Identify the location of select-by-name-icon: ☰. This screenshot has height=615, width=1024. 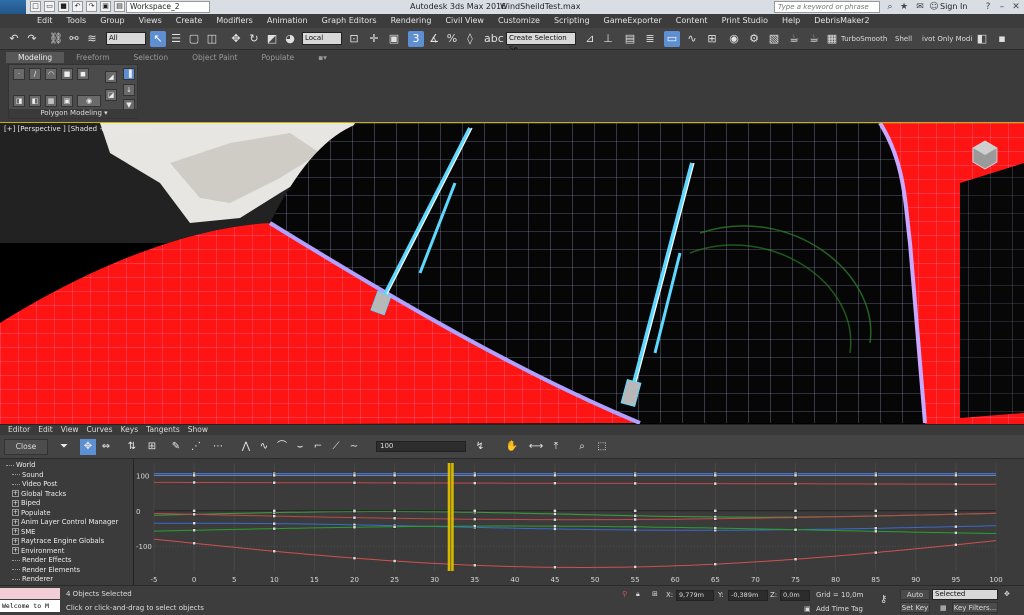
(176, 39).